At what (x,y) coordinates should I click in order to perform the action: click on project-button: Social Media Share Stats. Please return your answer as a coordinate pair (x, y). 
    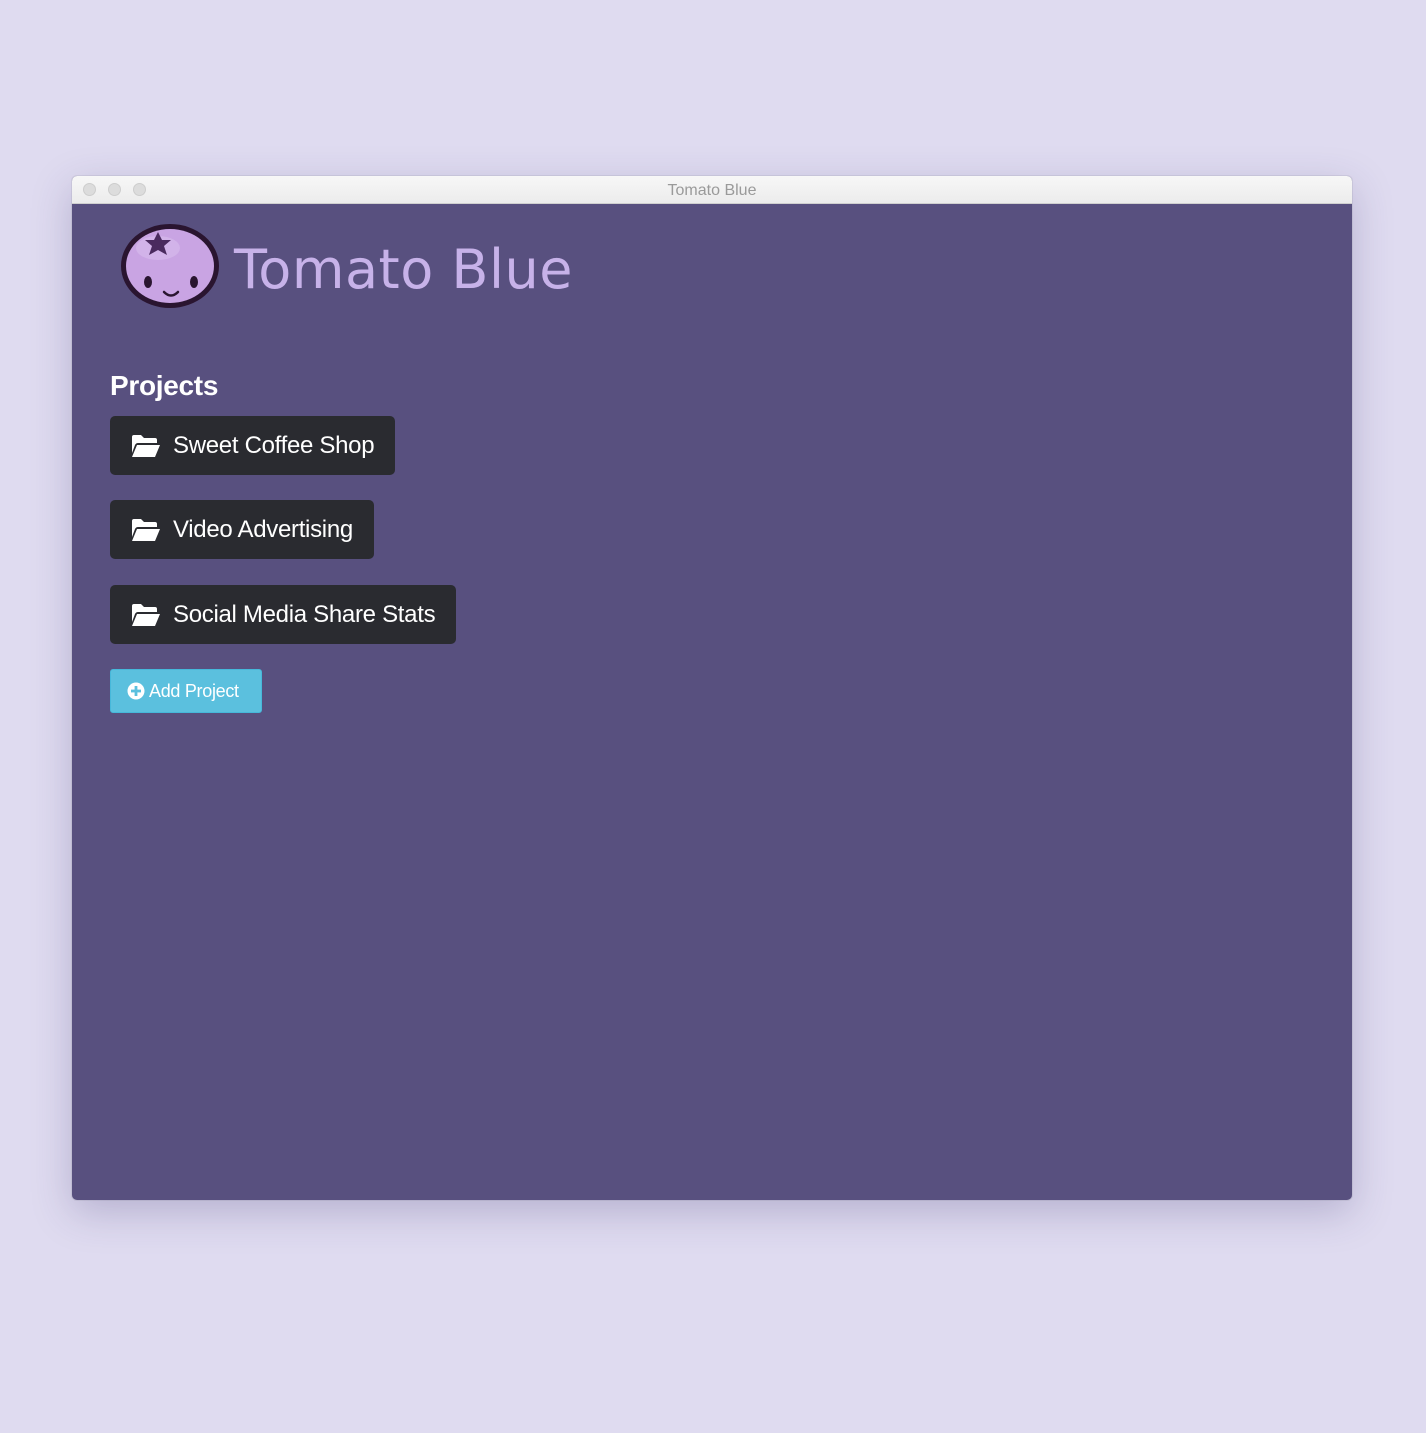
    Looking at the image, I should click on (283, 614).